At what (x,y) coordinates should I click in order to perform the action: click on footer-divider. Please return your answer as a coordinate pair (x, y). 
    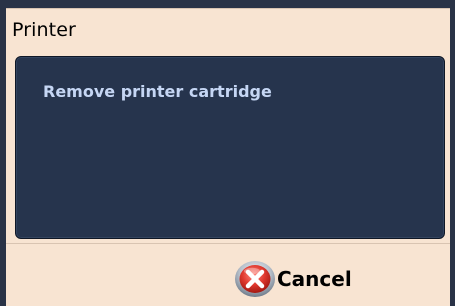
    Looking at the image, I should click on (228, 243).